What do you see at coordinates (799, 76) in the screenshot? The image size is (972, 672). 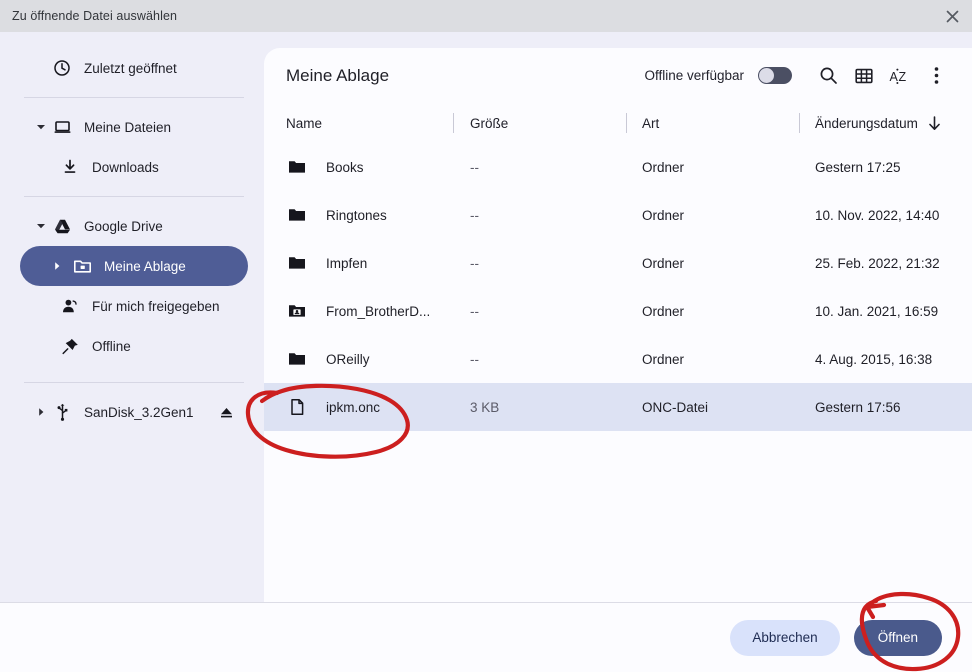 I see `header-toolbar: Offline verfügbar A Z` at bounding box center [799, 76].